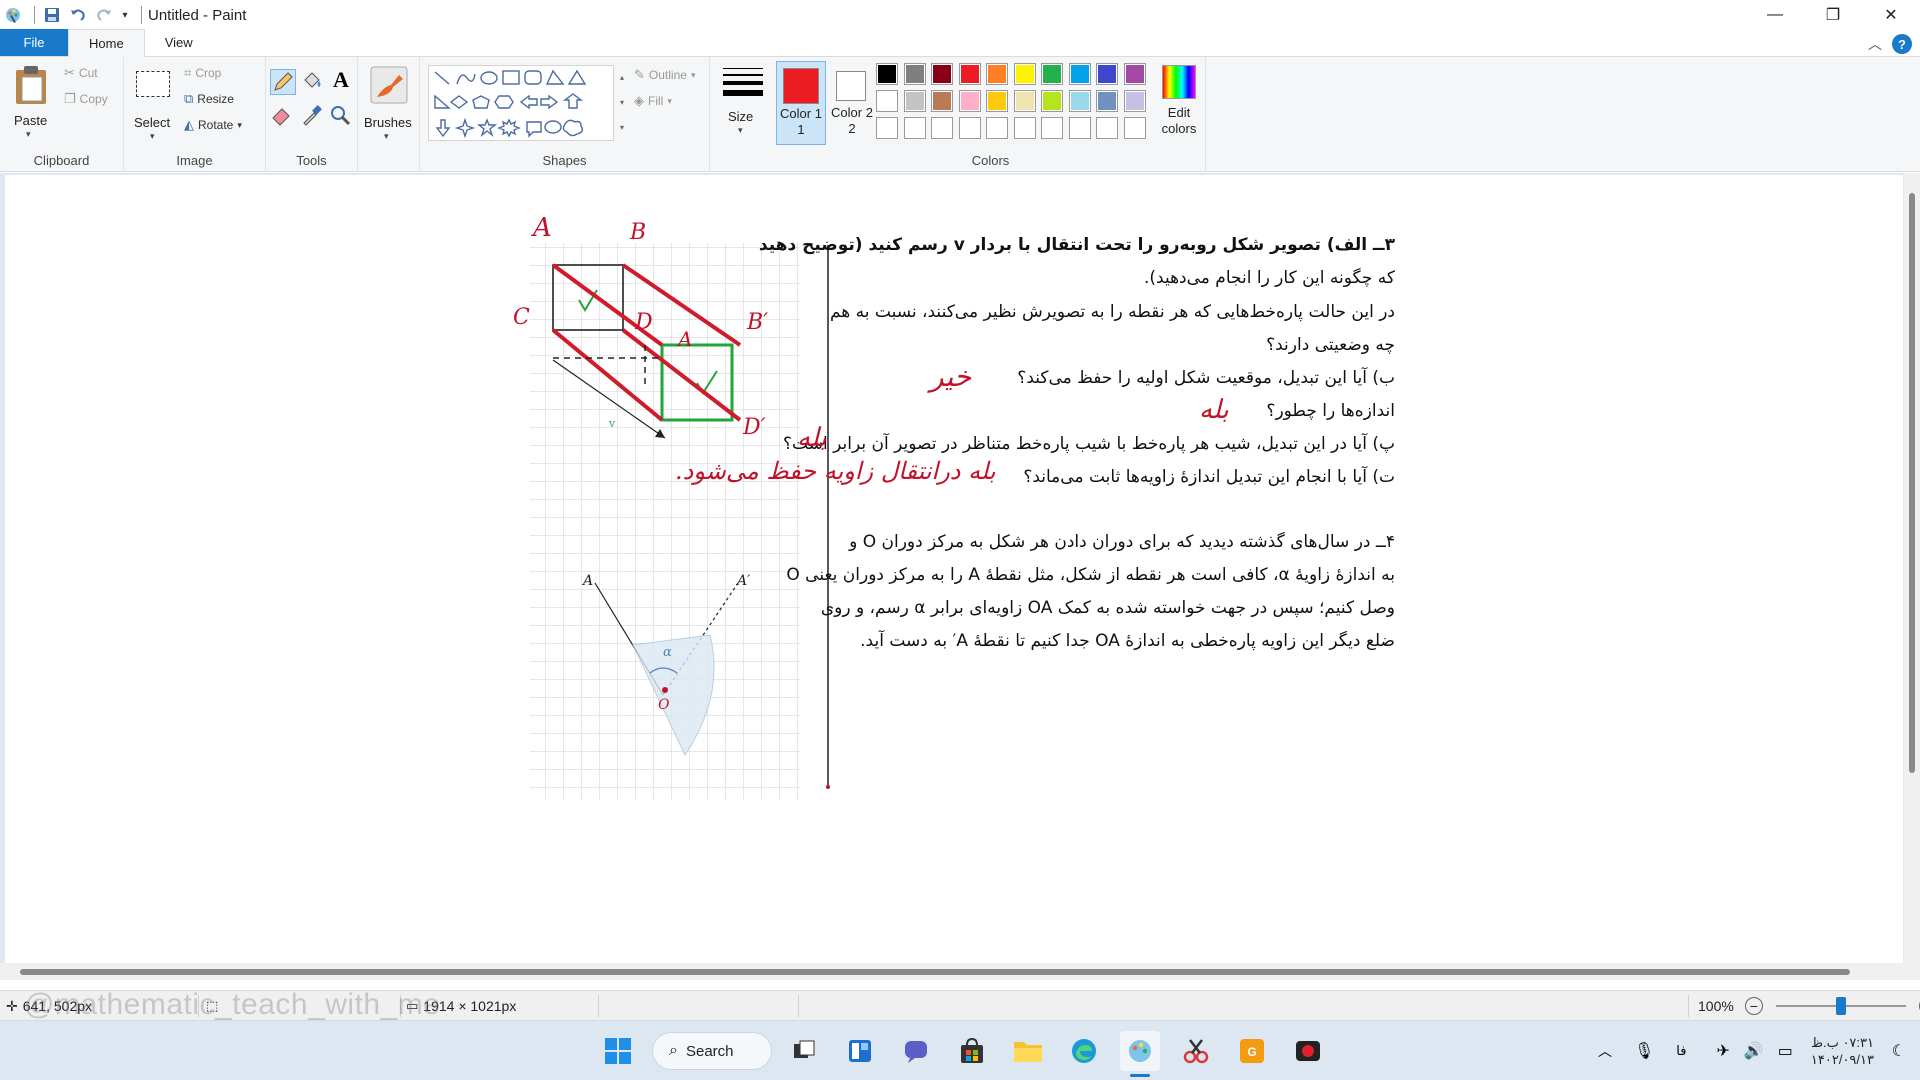 Image resolution: width=1920 pixels, height=1080 pixels. Describe the element at coordinates (1875, 44) in the screenshot. I see `collapse-ribbon-icon: ︿` at that location.